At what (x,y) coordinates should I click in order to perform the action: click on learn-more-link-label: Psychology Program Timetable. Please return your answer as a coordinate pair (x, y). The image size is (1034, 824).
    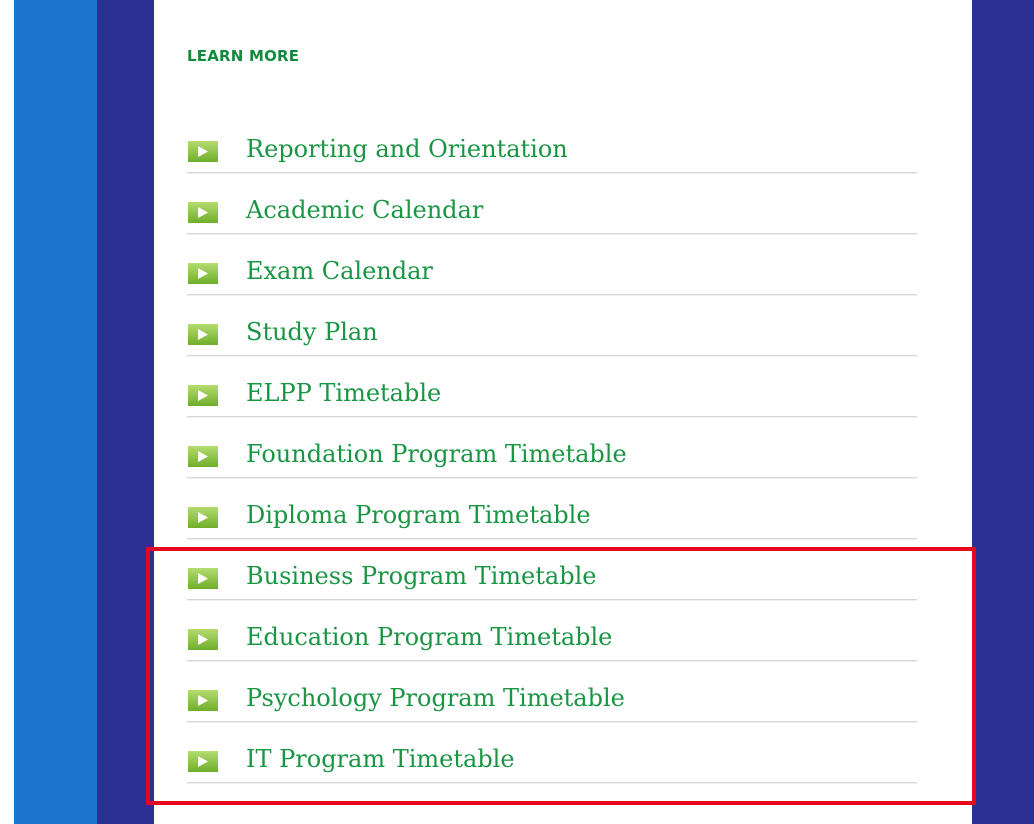
    Looking at the image, I should click on (435, 698).